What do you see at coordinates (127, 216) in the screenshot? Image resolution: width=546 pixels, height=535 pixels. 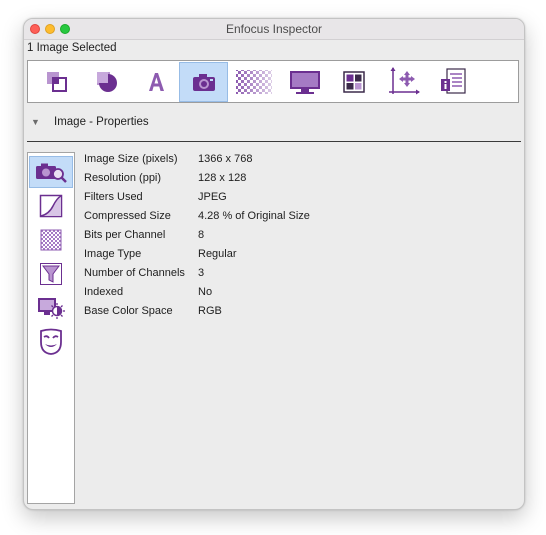 I see `property-label: Compressed Size` at bounding box center [127, 216].